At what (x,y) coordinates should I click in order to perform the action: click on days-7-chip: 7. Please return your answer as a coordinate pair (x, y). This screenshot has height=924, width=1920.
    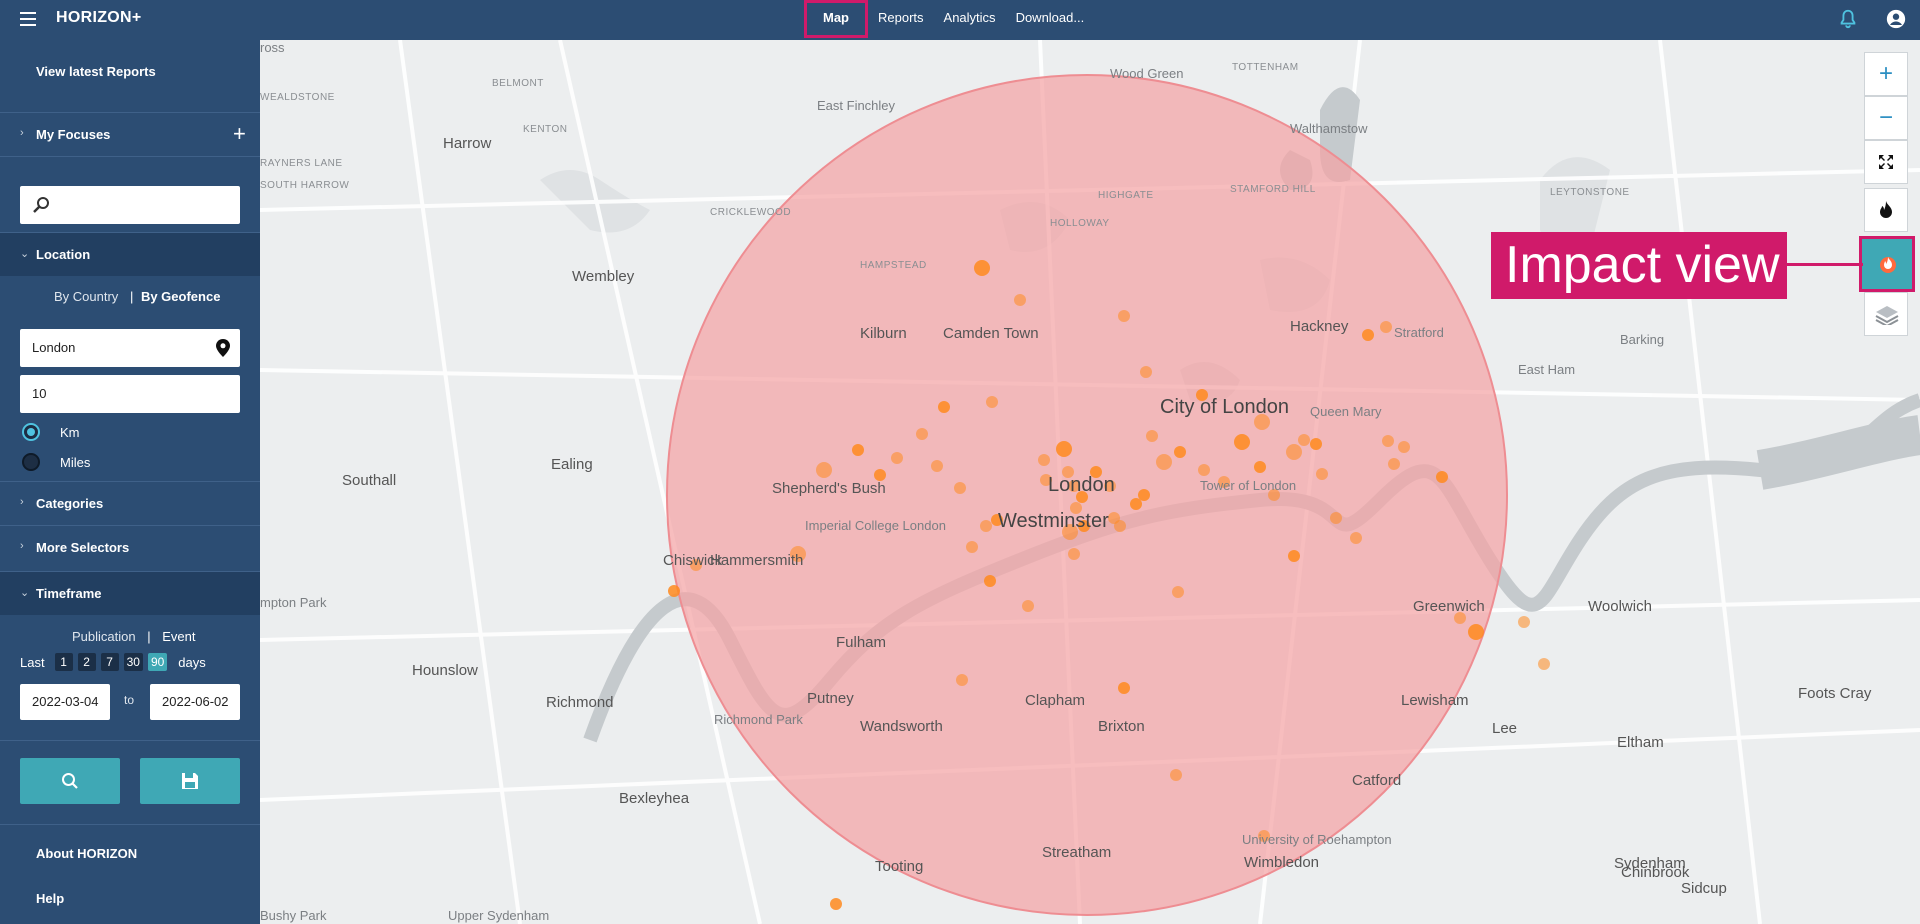
    Looking at the image, I should click on (109, 662).